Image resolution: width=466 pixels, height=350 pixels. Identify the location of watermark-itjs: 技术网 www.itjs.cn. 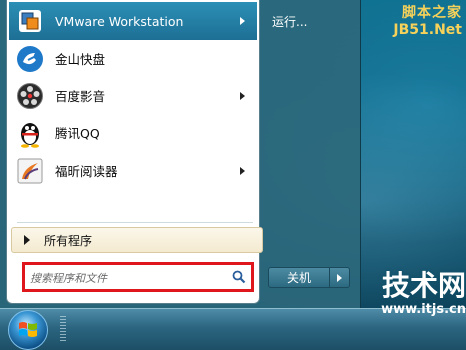
(392, 294).